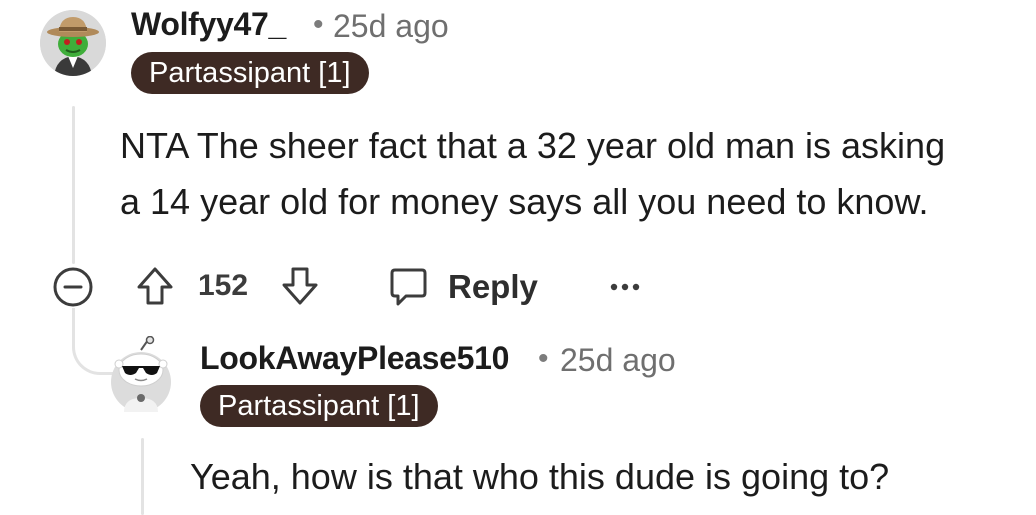 Image resolution: width=1036 pixels, height=515 pixels. What do you see at coordinates (319, 406) in the screenshot?
I see `reply-flair: Partassipant [1]` at bounding box center [319, 406].